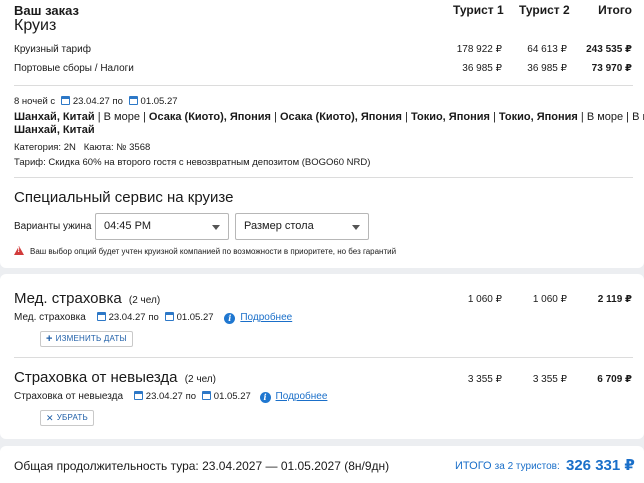  I want to click on insurance-title-text: Мед. страховка, so click(68, 298).